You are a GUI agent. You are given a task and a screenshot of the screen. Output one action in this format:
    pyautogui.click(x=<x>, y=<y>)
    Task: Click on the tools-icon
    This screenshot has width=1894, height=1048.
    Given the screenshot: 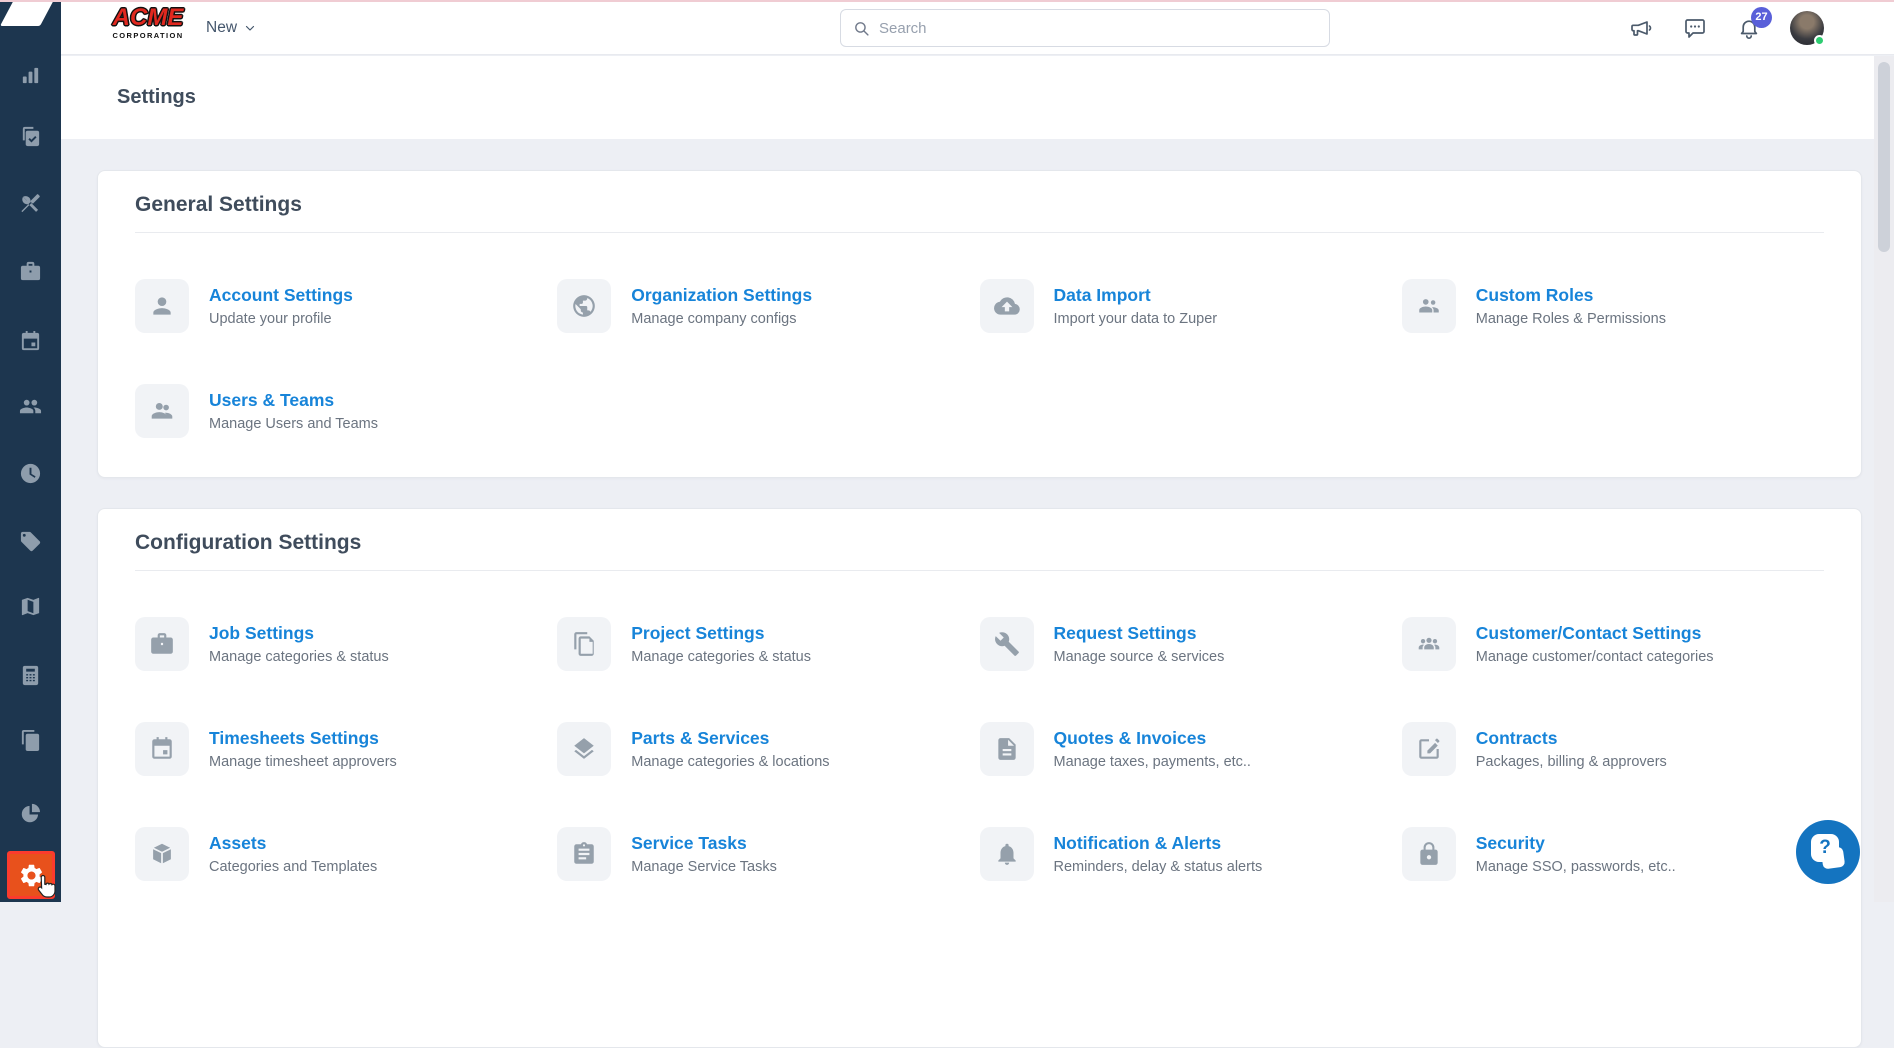 What is the action you would take?
    pyautogui.click(x=30, y=202)
    